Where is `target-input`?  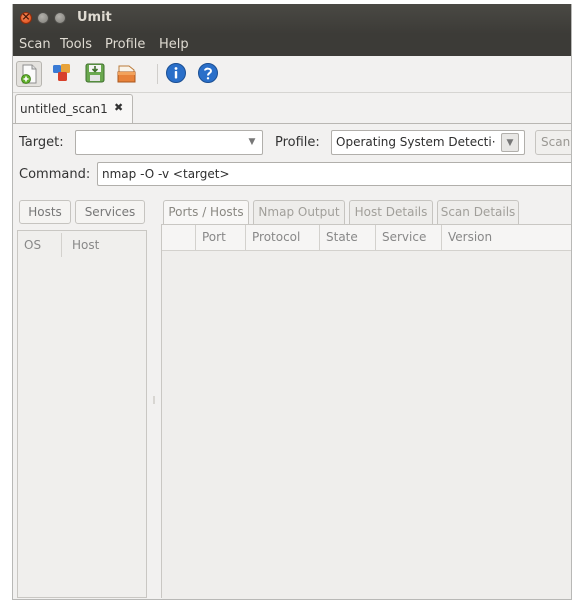 target-input is located at coordinates (169, 142).